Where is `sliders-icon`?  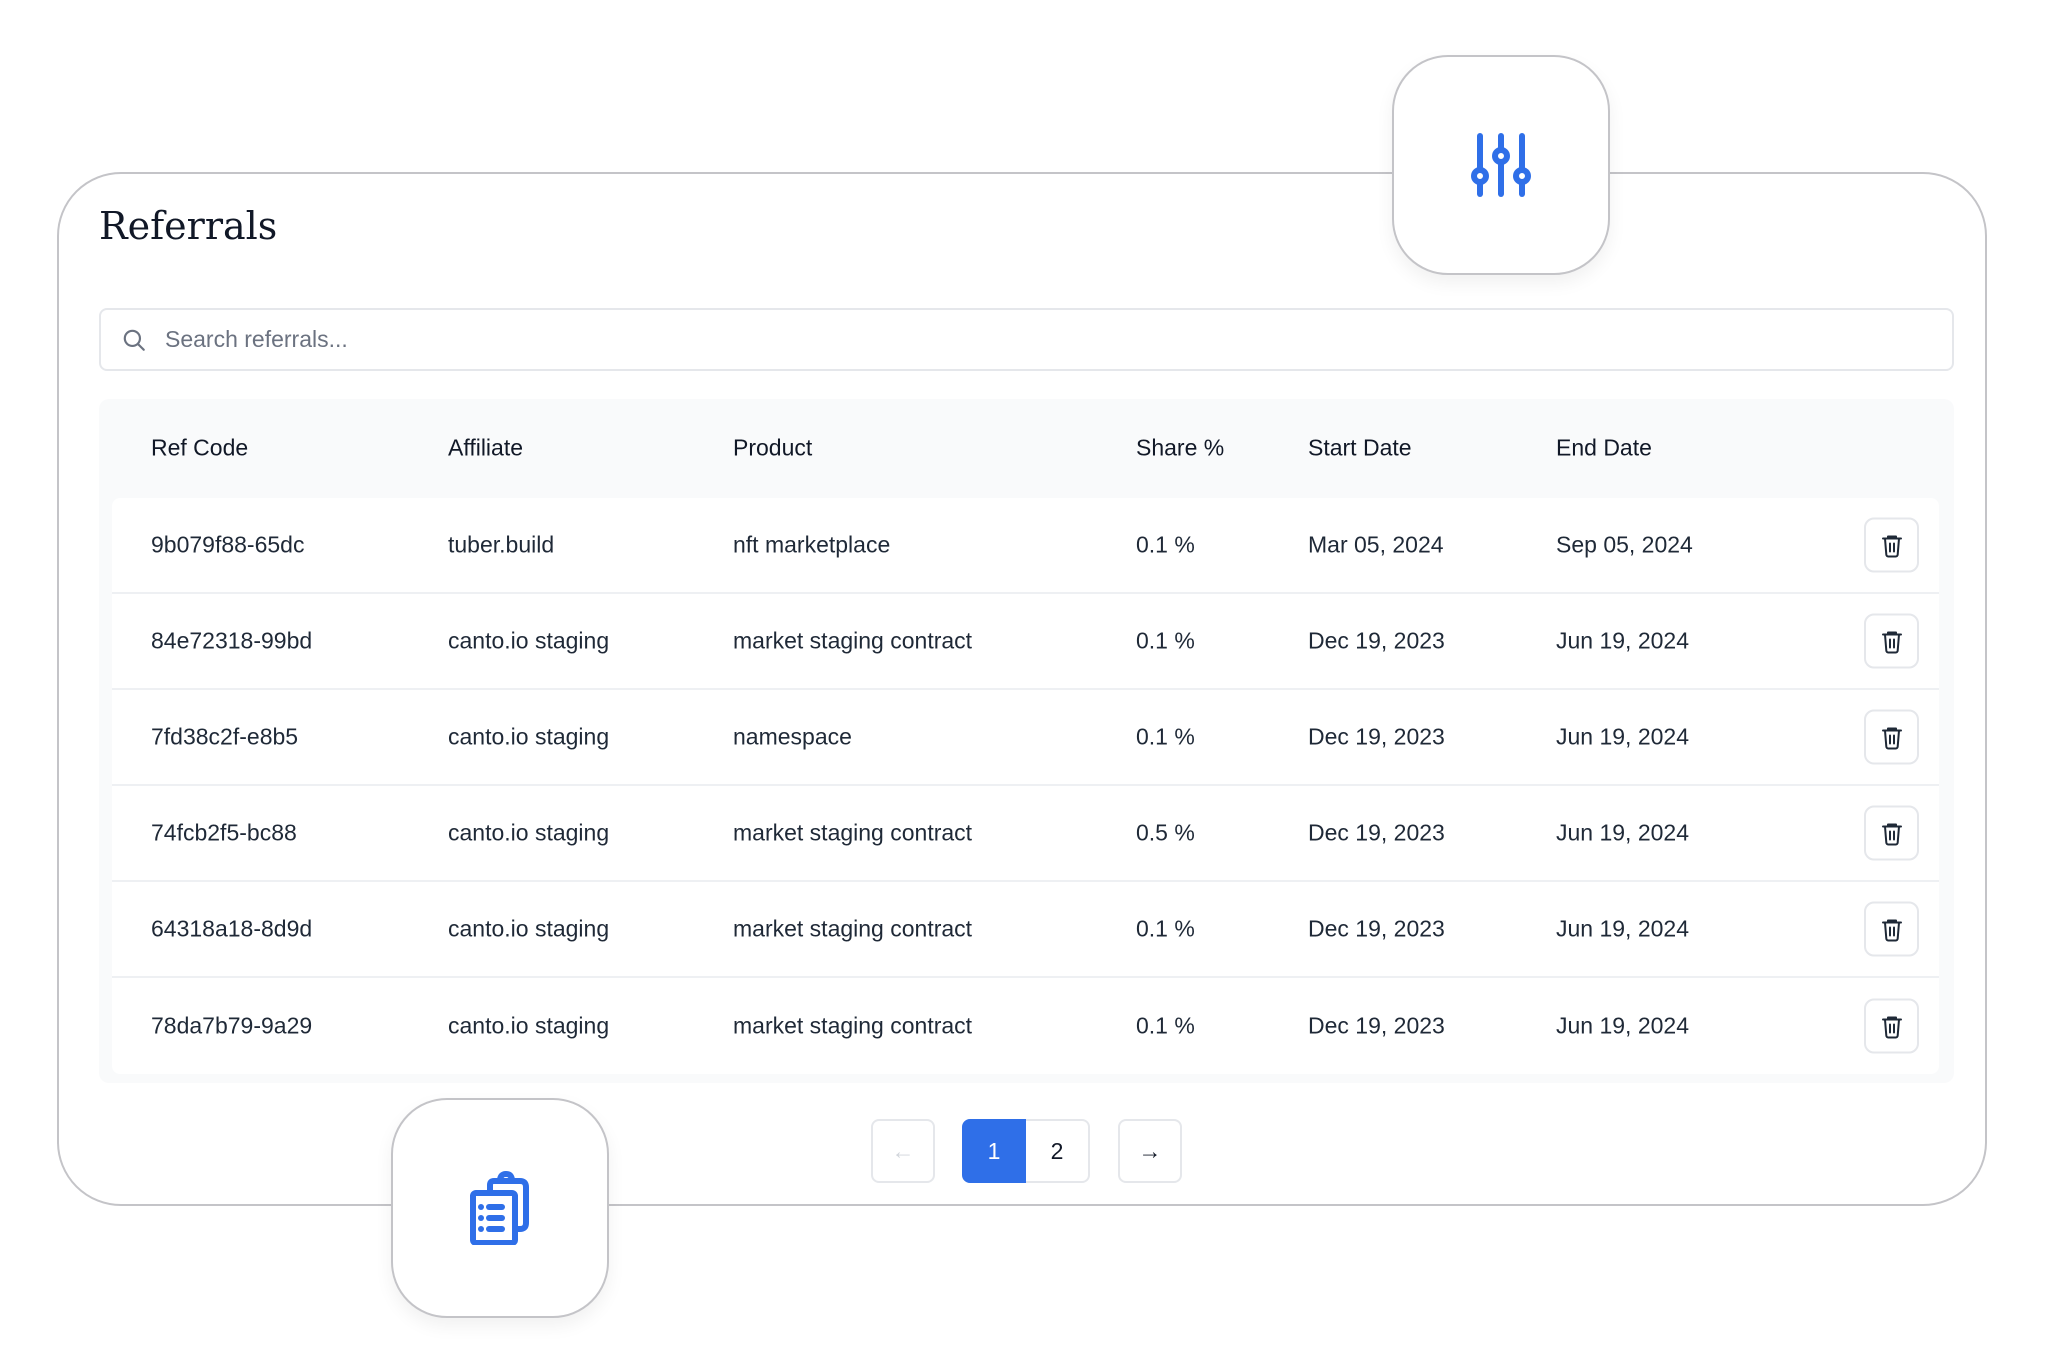
sliders-icon is located at coordinates (1501, 165).